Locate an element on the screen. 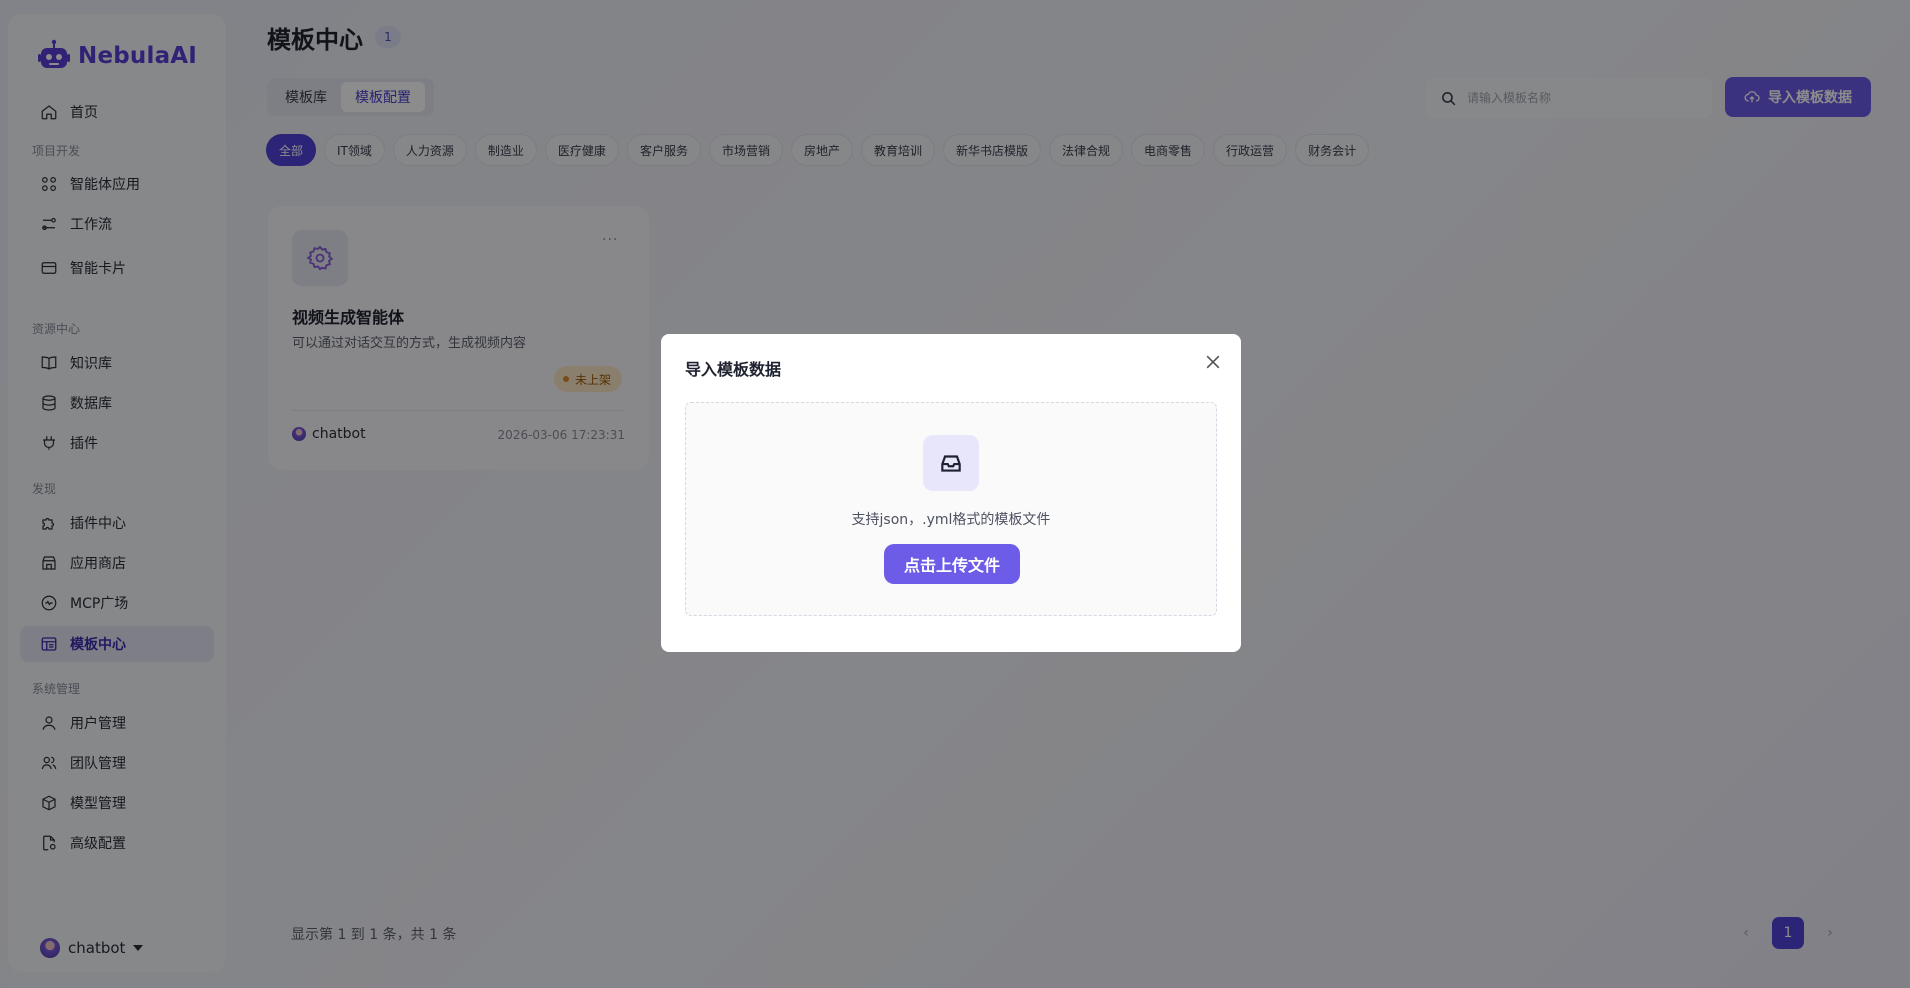 This screenshot has width=1910, height=988. import-template-dialog: 导入模板数据 支持json，.yml格式的模板文件 点击上传文件 is located at coordinates (951, 493).